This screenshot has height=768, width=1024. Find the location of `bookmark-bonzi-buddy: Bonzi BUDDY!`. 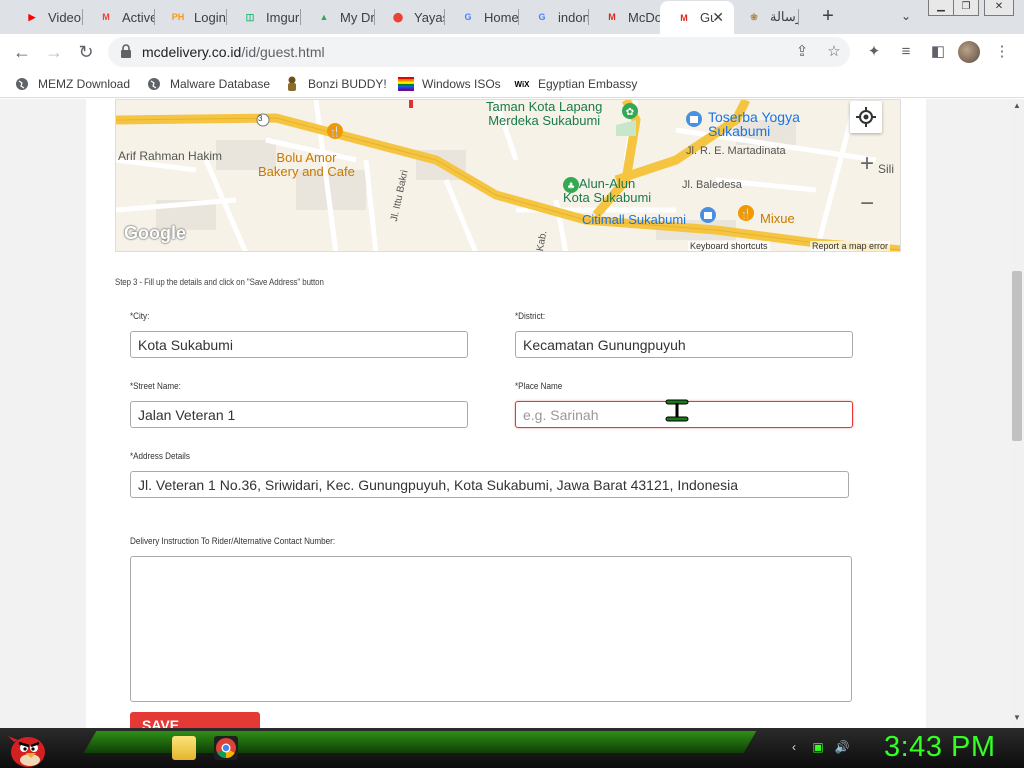

bookmark-bonzi-buddy: Bonzi BUDDY! is located at coordinates (335, 84).